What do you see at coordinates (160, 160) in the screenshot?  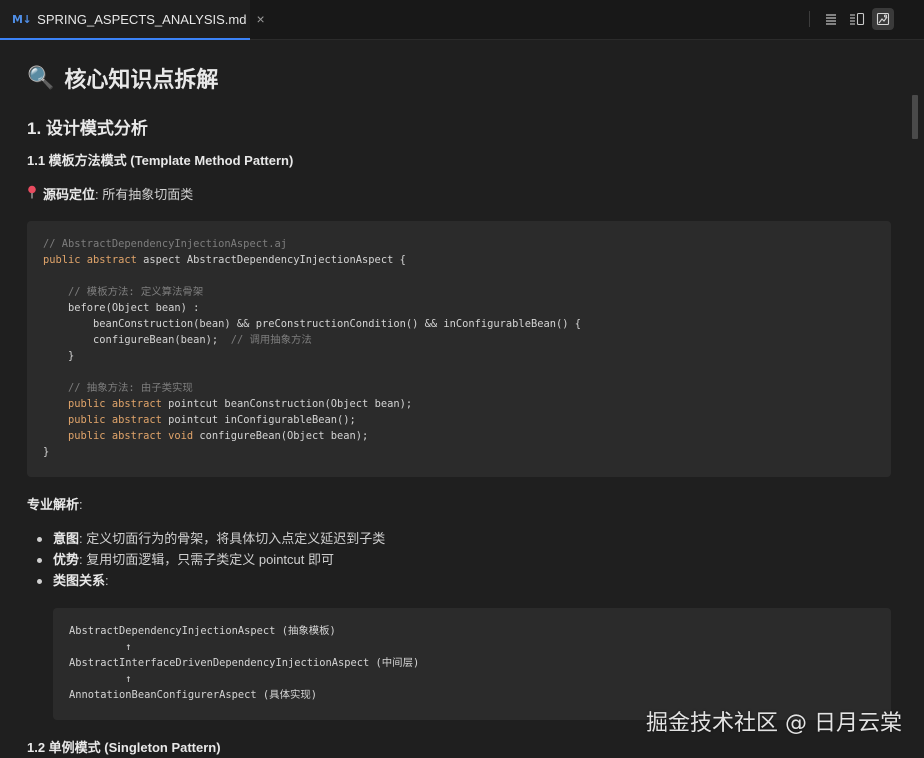 I see `subsection-heading: 1.1 模板方法模式 (Template Method Pattern)` at bounding box center [160, 160].